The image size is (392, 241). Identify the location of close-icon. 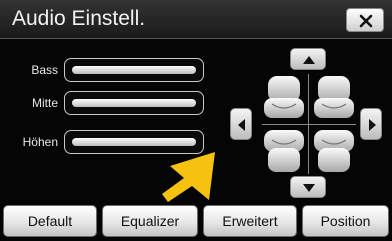
(366, 21).